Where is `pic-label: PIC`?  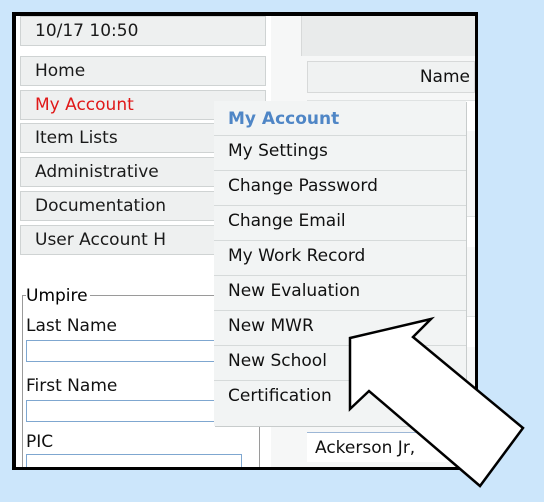
pic-label: PIC is located at coordinates (40, 442).